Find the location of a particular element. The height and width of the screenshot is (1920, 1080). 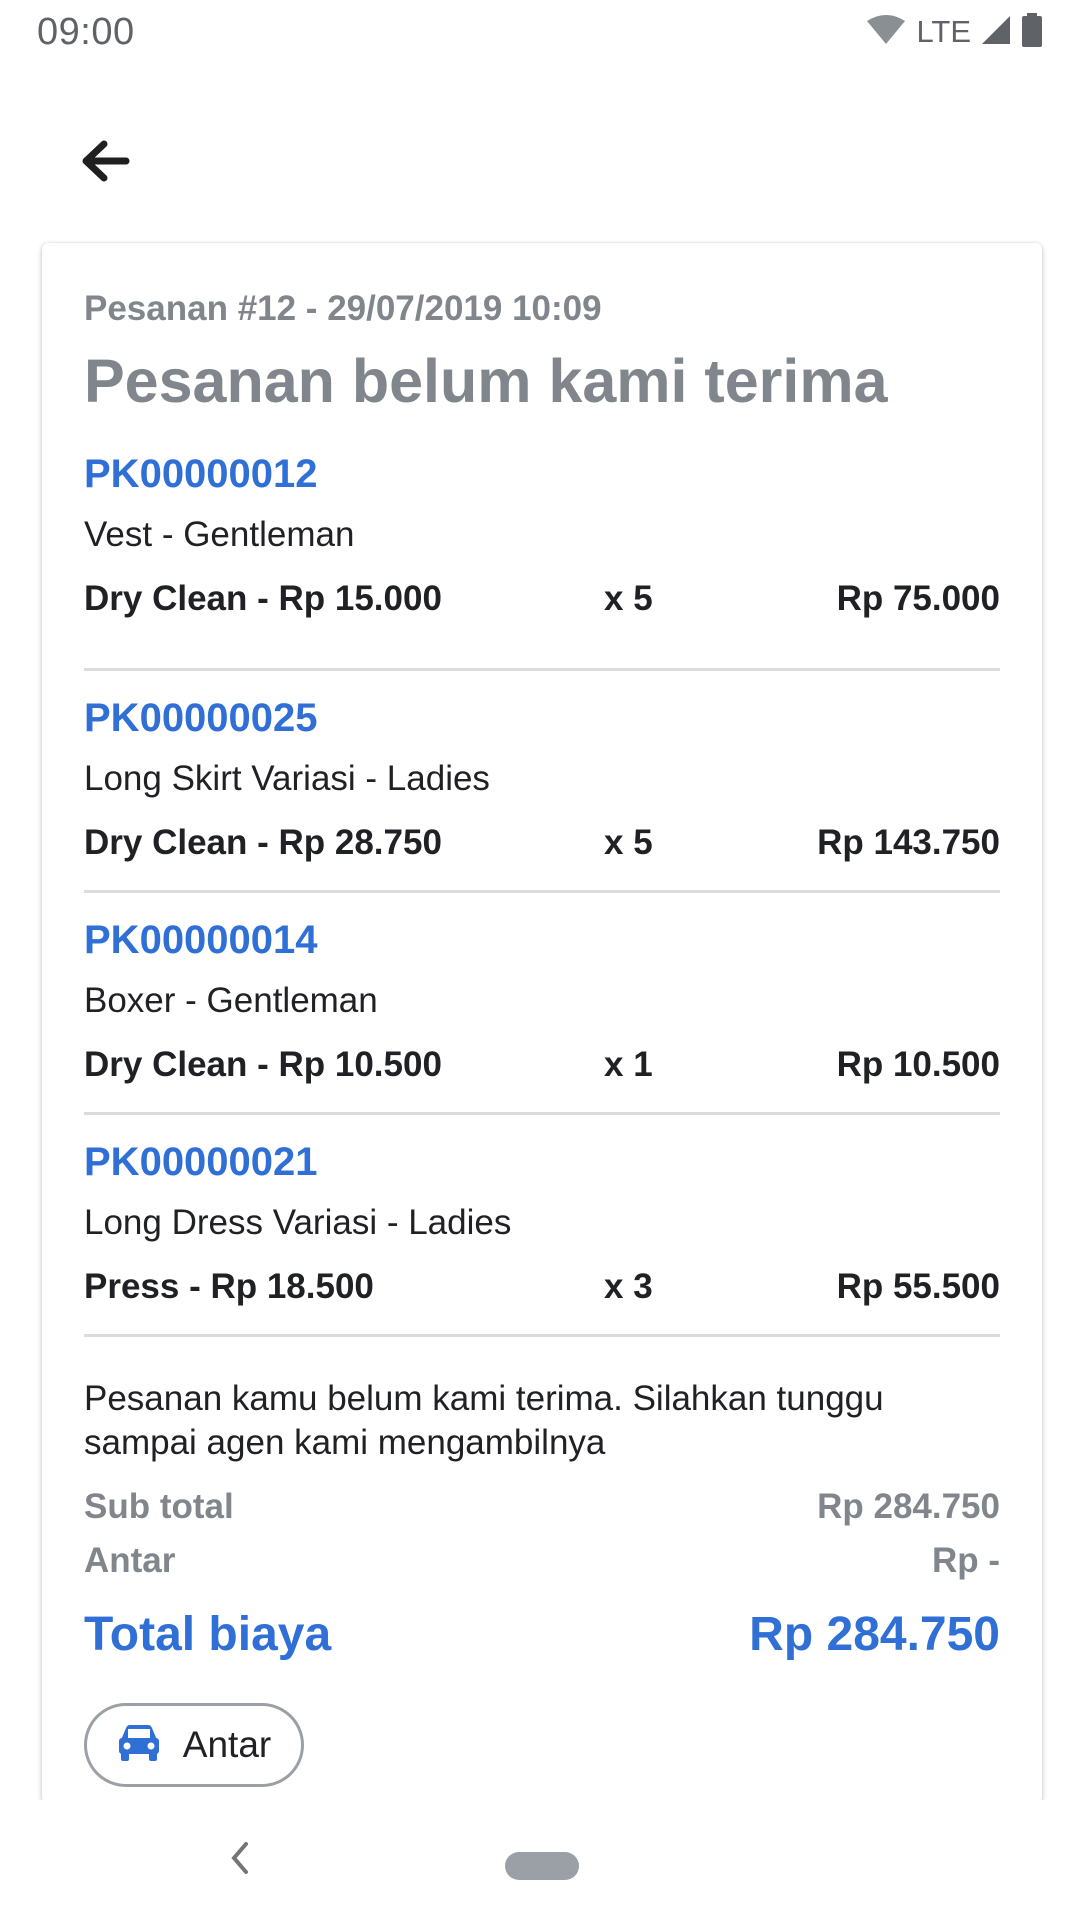

app-bar is located at coordinates (540, 155).